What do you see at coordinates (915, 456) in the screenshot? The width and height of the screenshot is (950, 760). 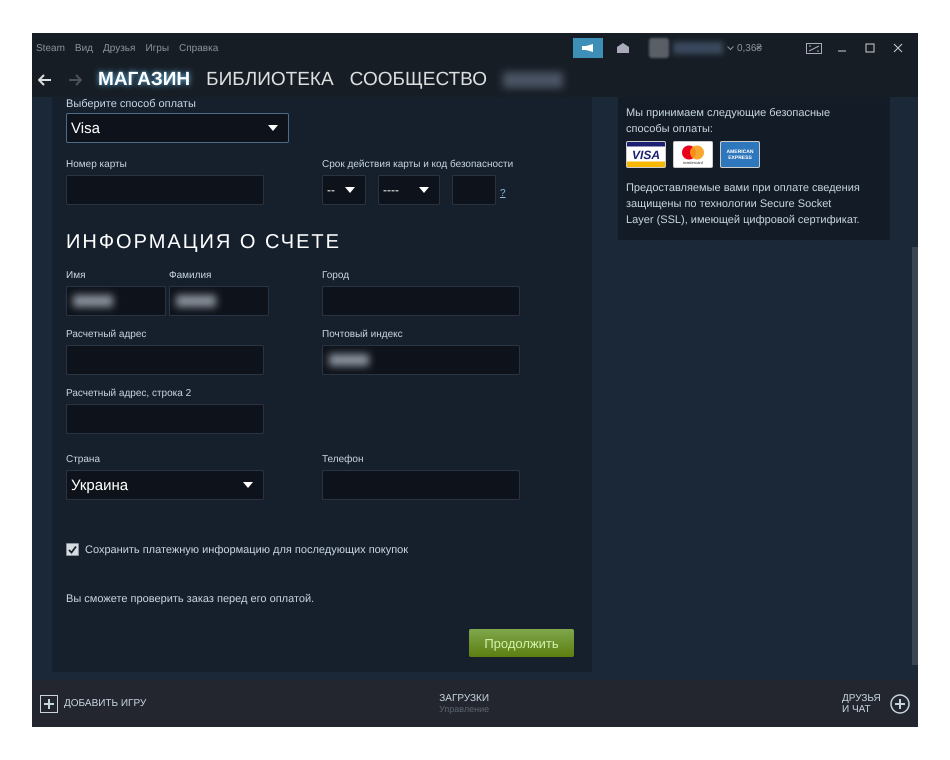 I see `scrollbar` at bounding box center [915, 456].